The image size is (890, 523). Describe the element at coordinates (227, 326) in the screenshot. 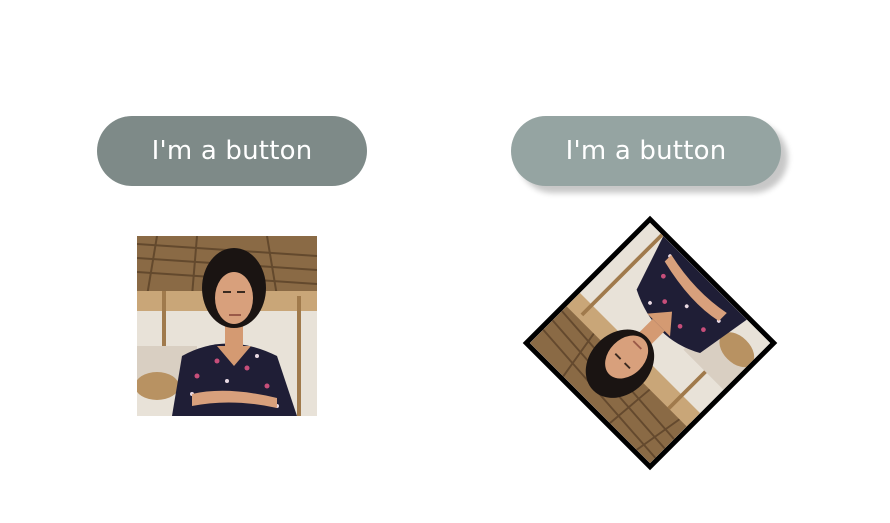

I see `portrait-photo` at that location.